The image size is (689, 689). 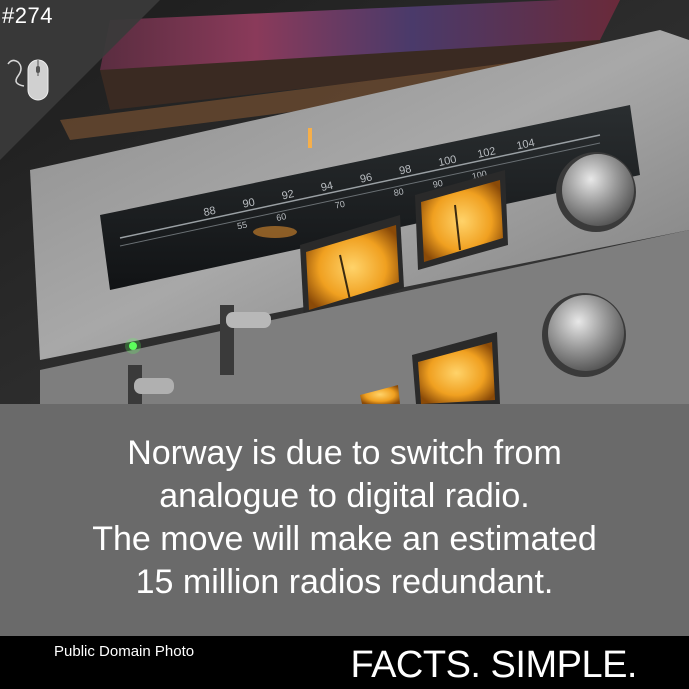 I want to click on dial-label: 92, so click(x=288, y=195).